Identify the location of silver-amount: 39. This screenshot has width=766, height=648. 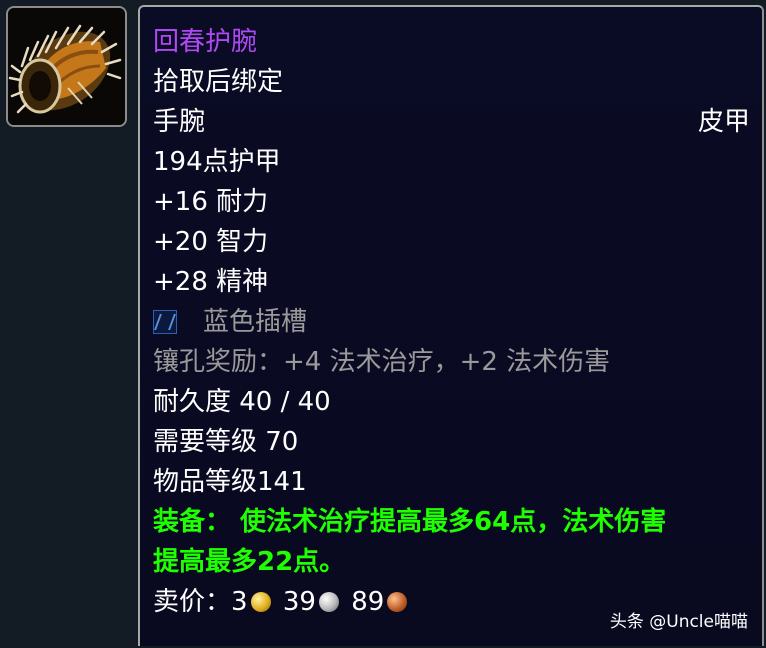
(299, 602).